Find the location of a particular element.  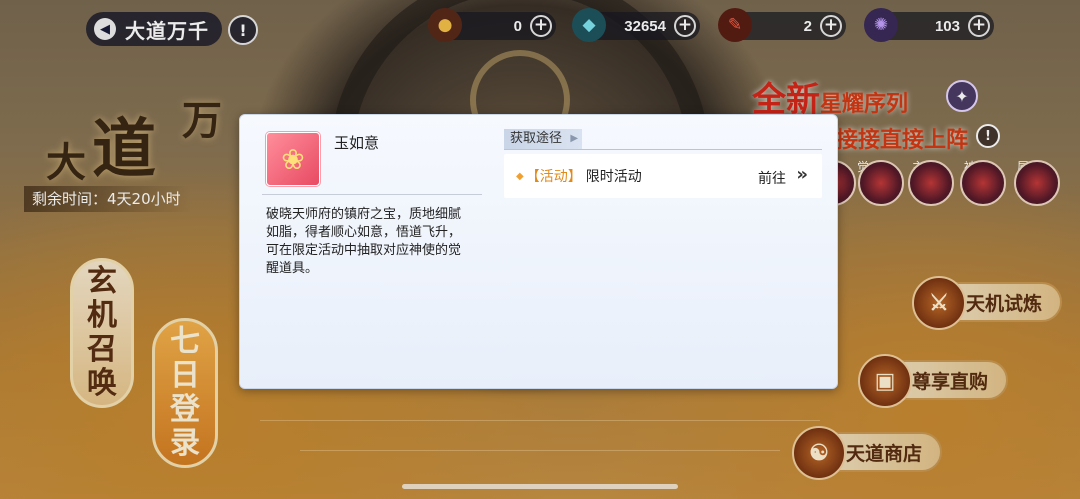

goto-button: 前往 is located at coordinates (772, 178).